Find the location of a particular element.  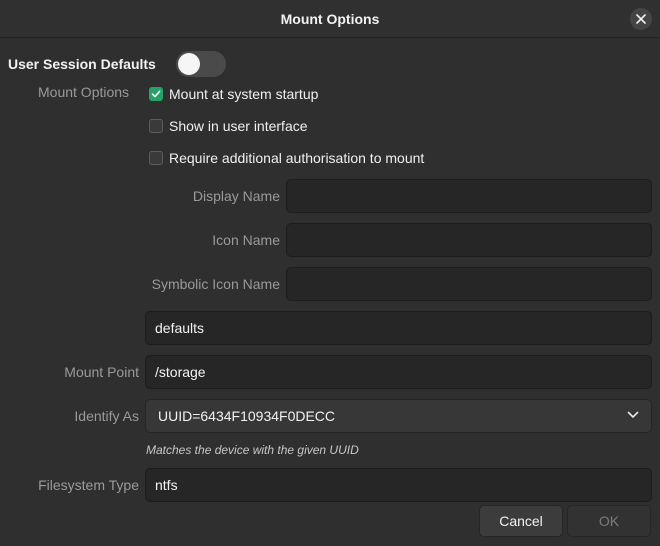

mount-options-field: defaults is located at coordinates (398, 328).